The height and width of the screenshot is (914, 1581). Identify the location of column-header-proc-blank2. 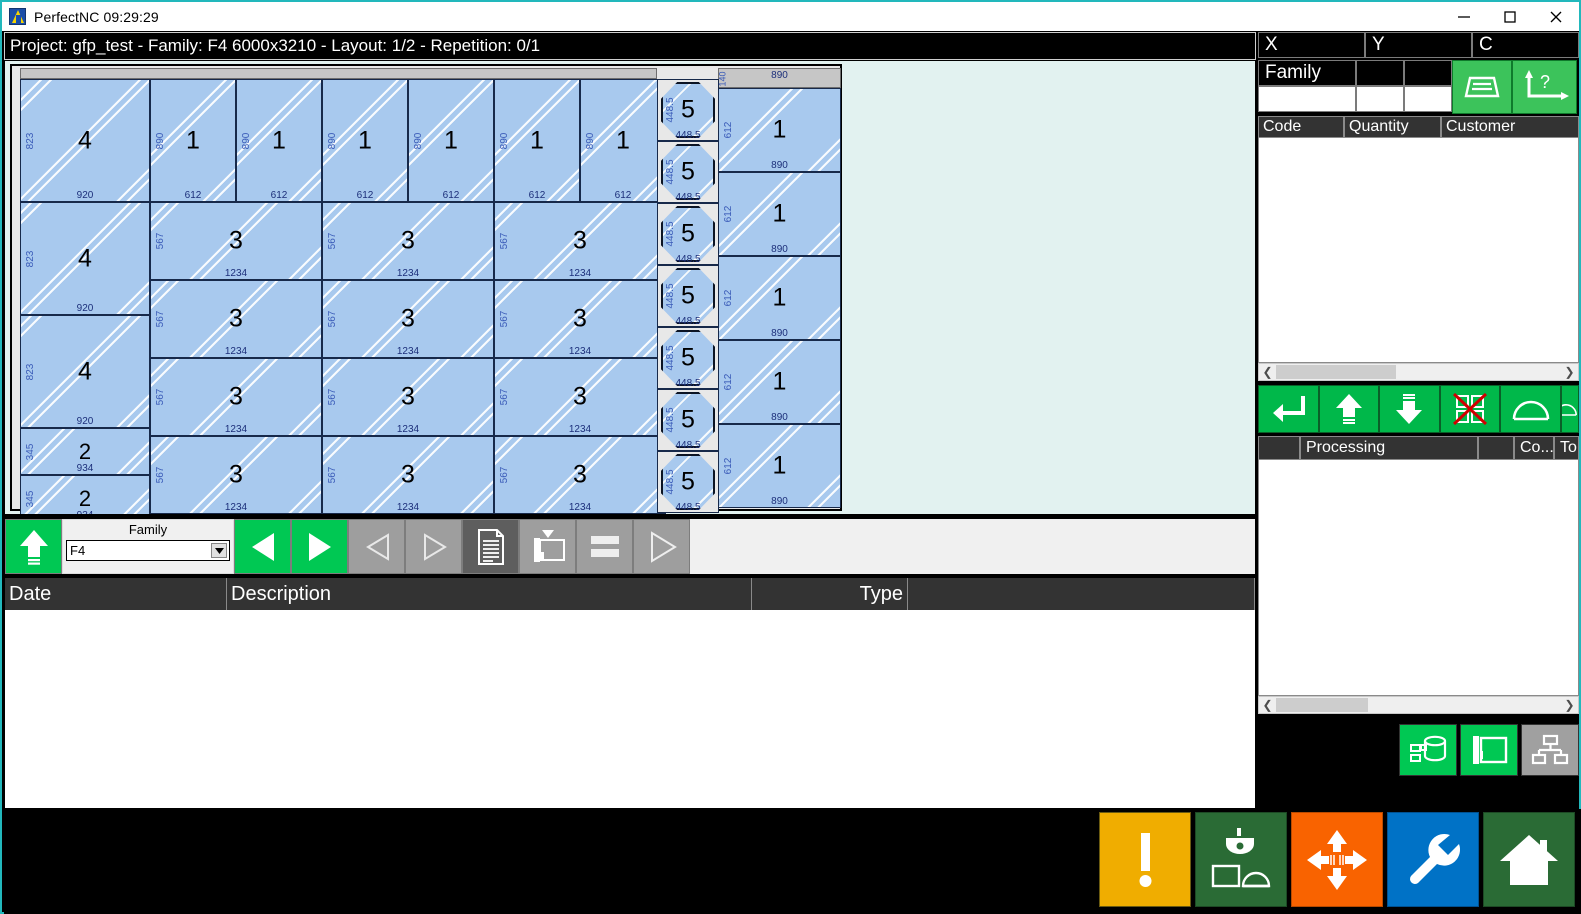
(1496, 448).